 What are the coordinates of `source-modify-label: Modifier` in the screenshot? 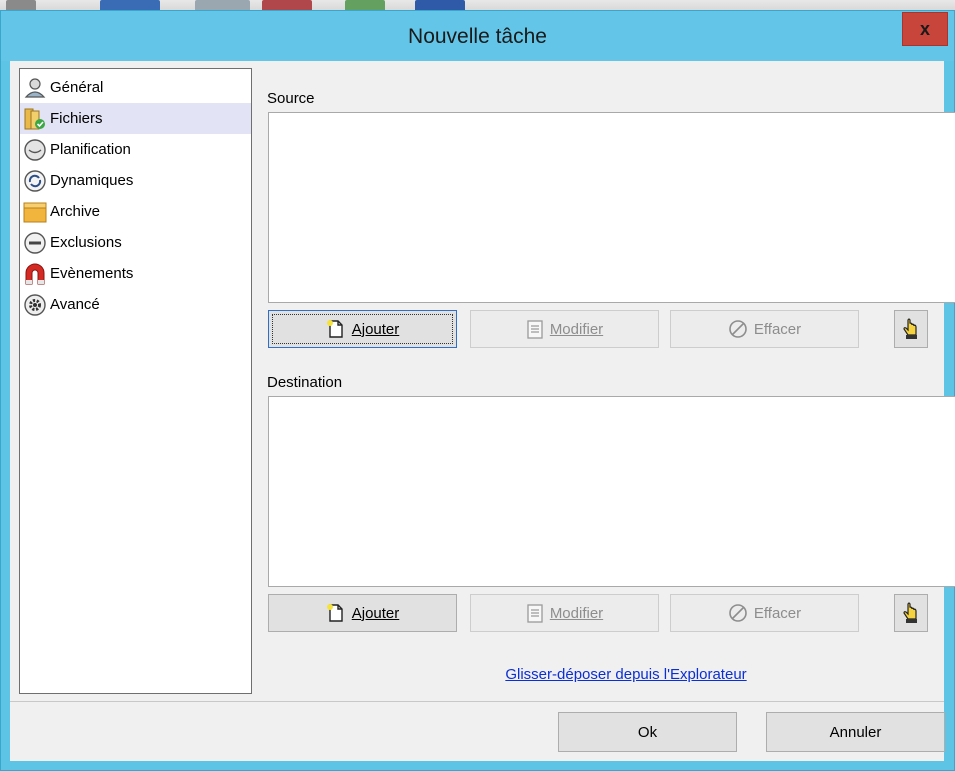 It's located at (576, 329).